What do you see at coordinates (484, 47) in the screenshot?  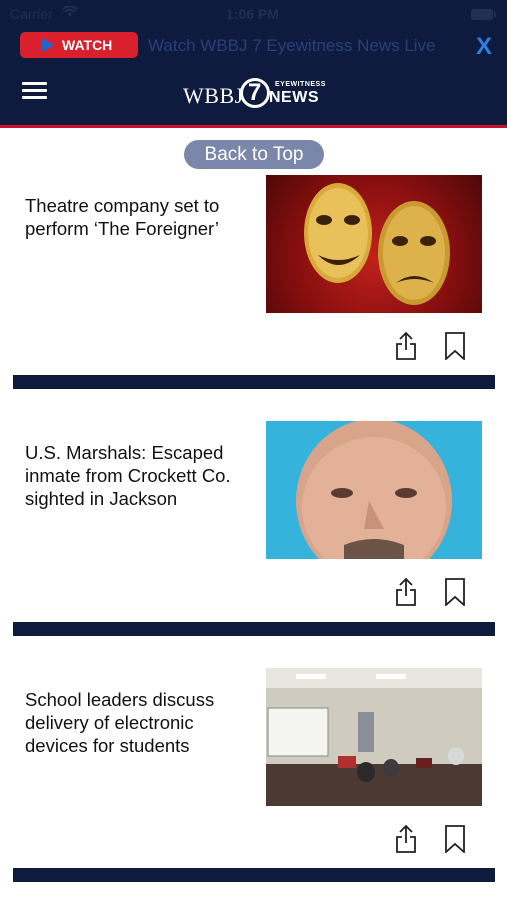 I see `close-banner-button: X` at bounding box center [484, 47].